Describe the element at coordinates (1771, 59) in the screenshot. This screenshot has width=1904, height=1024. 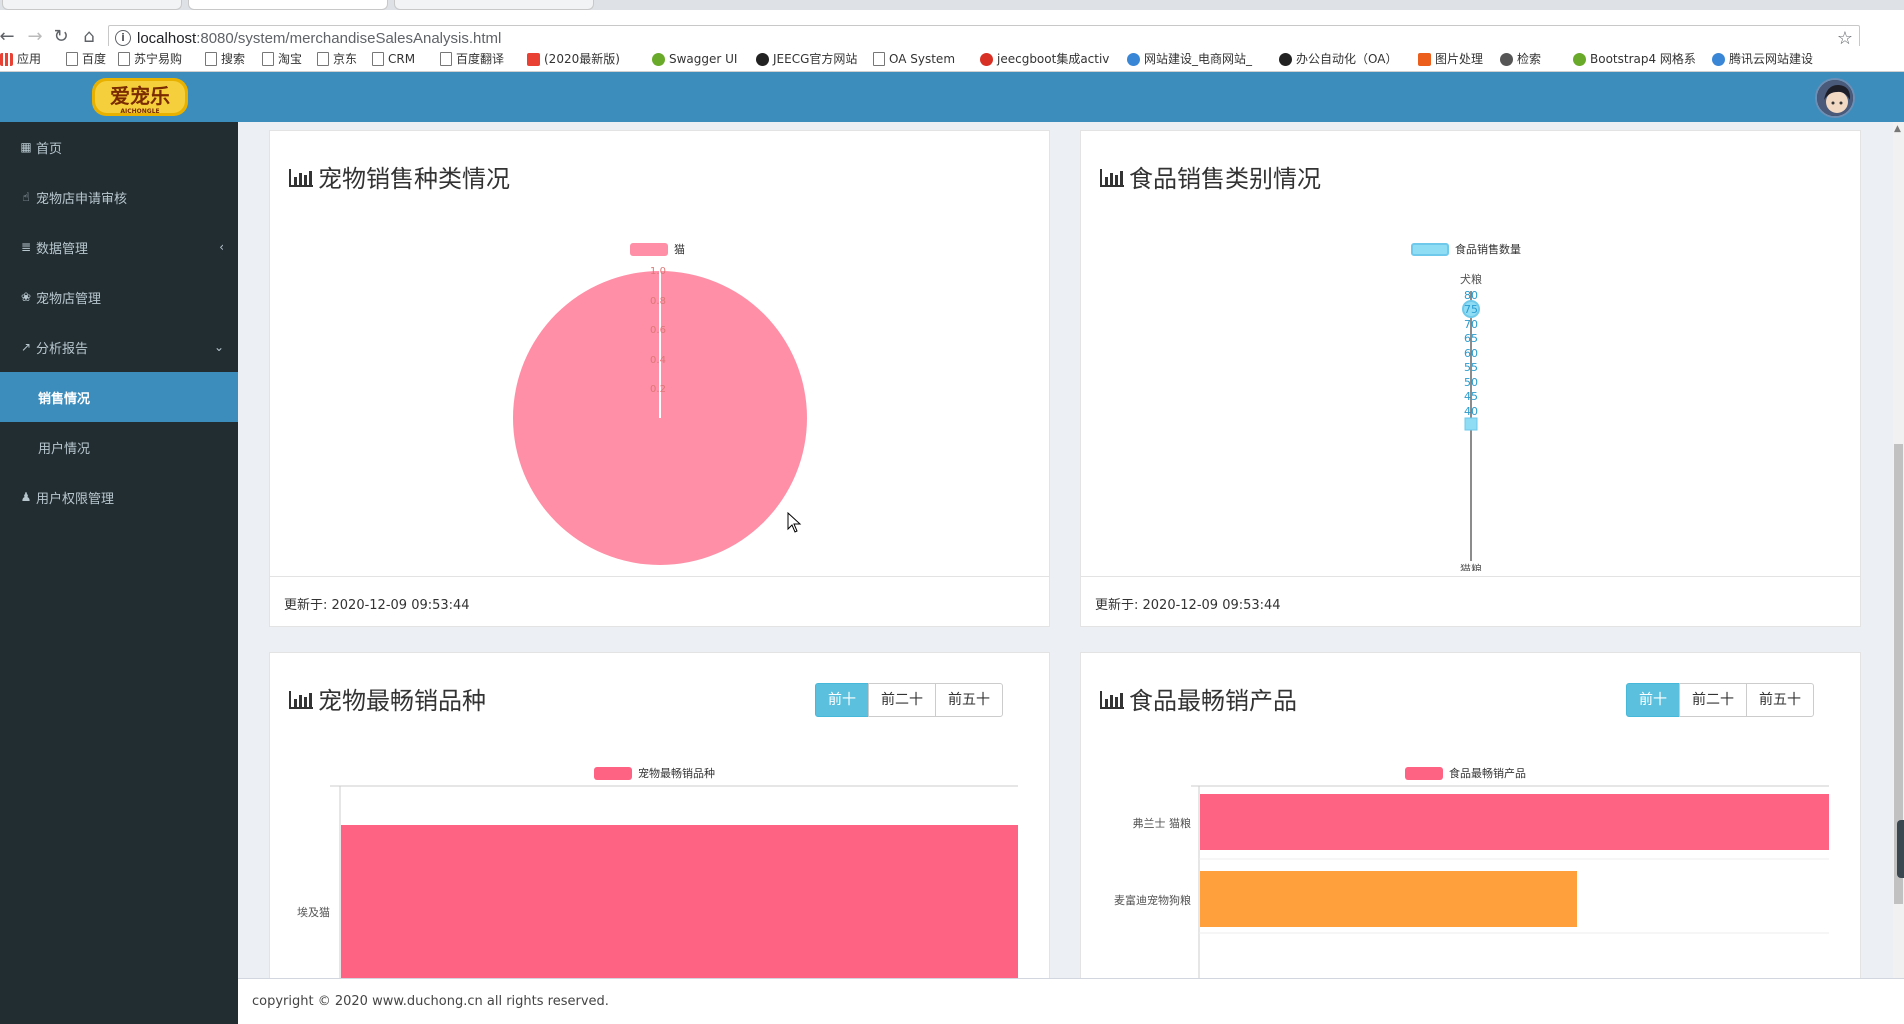
I see `bookmark-label: 腾讯云网站建设` at that location.